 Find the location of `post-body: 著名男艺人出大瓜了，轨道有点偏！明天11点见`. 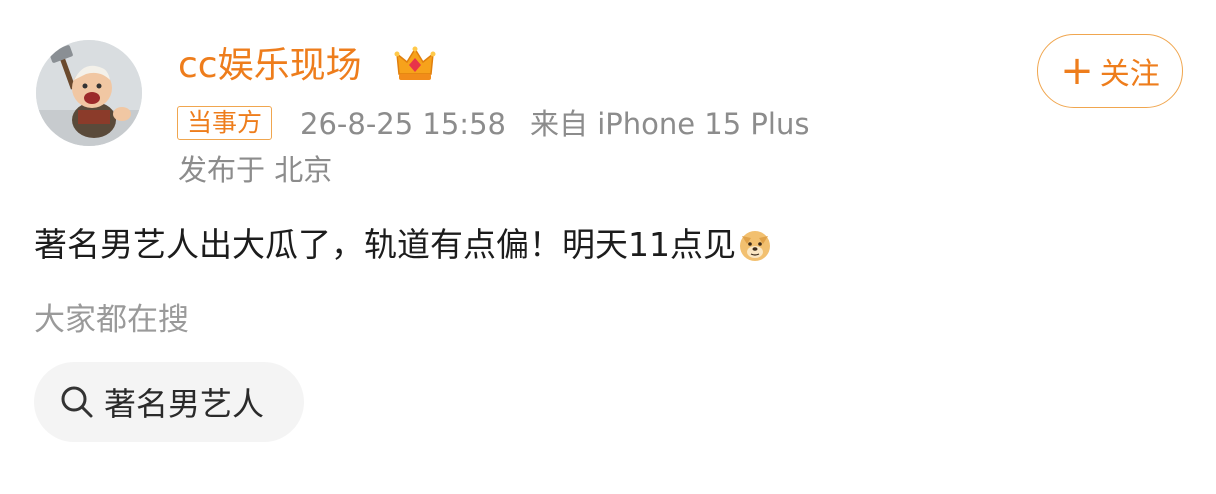

post-body: 著名男艺人出大瓜了，轨道有点偏！明天11点见 is located at coordinates (403, 245).